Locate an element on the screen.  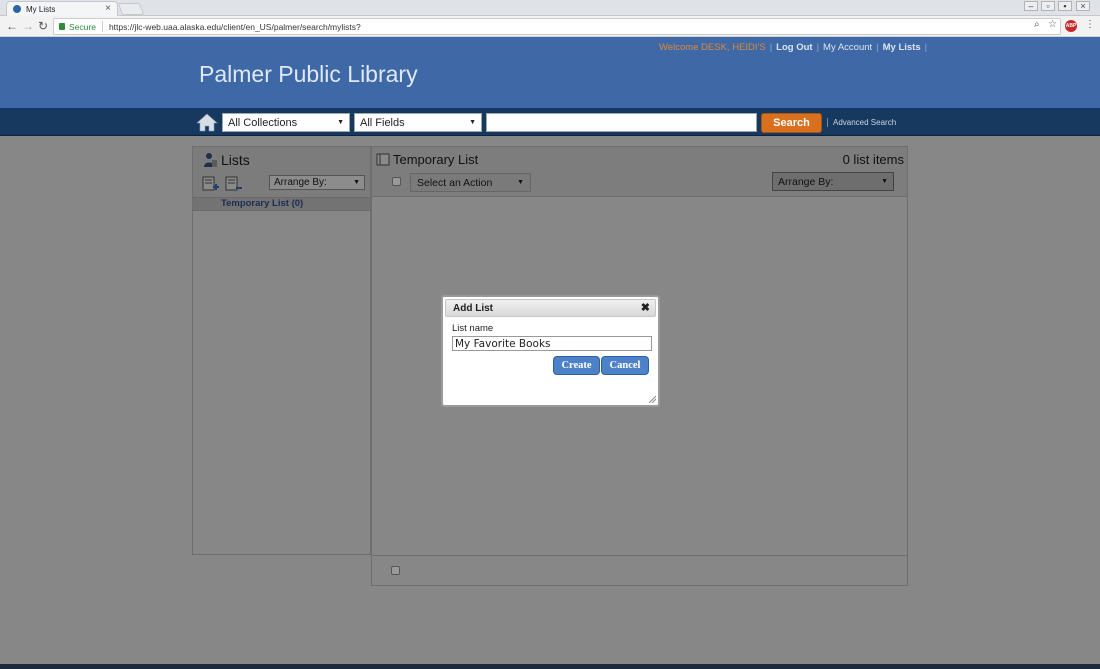
lists-panel-header: Lists Arrange By: ▼ is located at coordinates (281, 172).